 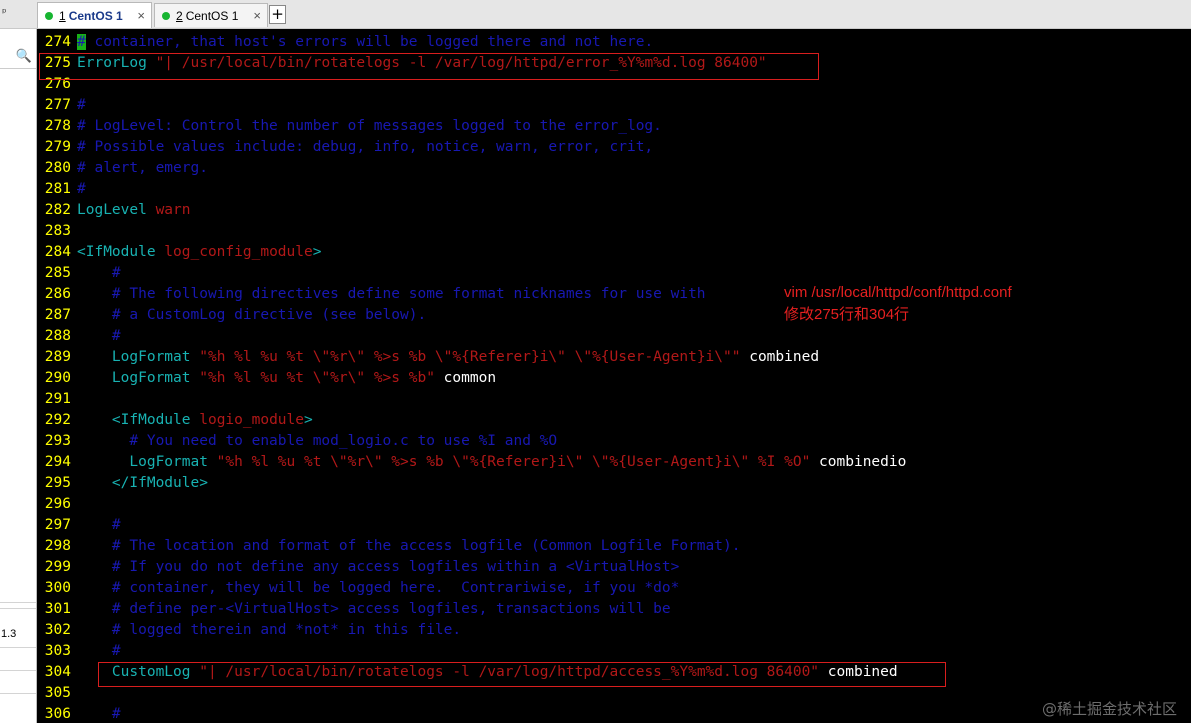 What do you see at coordinates (57, 336) in the screenshot?
I see `line-number: 288` at bounding box center [57, 336].